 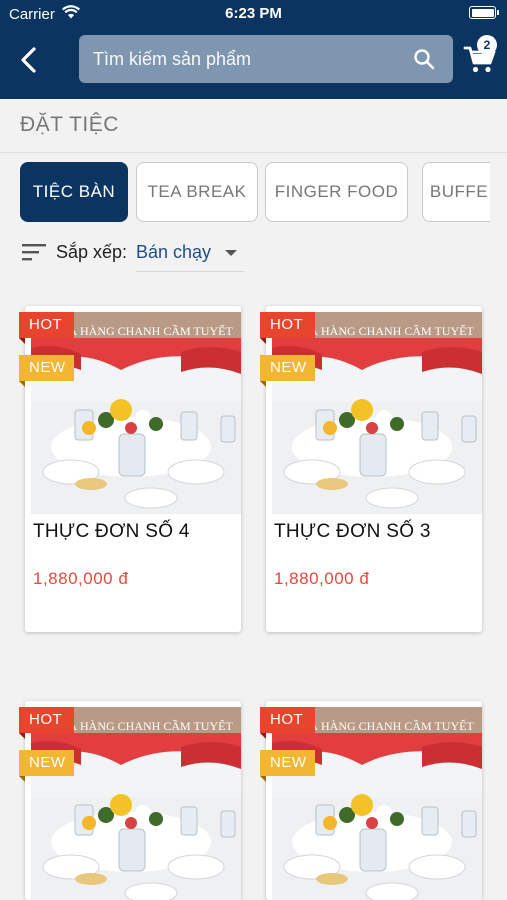 I want to click on search-bar, so click(x=266, y=59).